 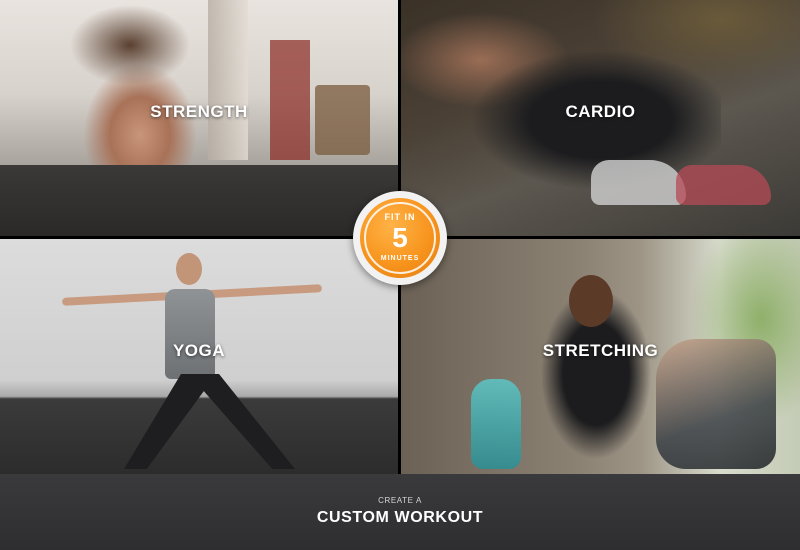 What do you see at coordinates (199, 200) in the screenshot?
I see `strength-photo-floor` at bounding box center [199, 200].